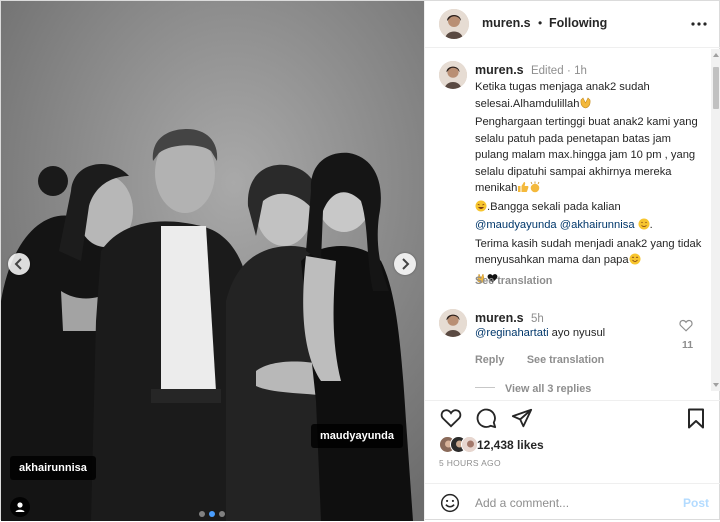 The width and height of the screenshot is (720, 522). What do you see at coordinates (499, 70) in the screenshot?
I see `caption-username: muren.s` at bounding box center [499, 70].